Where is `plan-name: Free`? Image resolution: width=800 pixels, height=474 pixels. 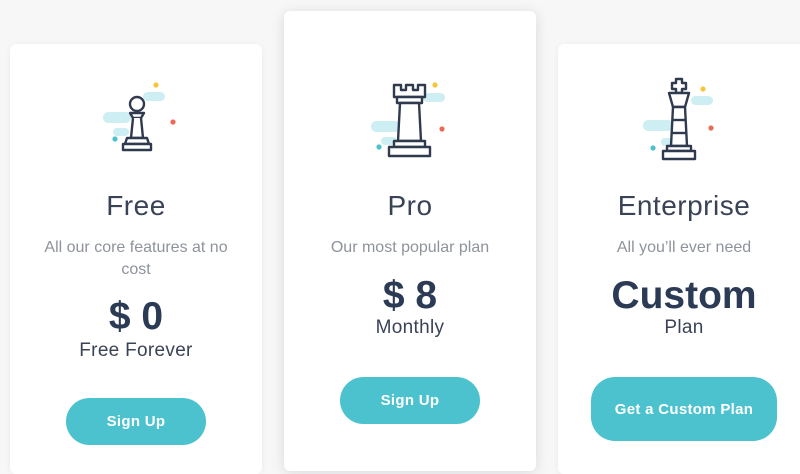
plan-name: Free is located at coordinates (136, 205).